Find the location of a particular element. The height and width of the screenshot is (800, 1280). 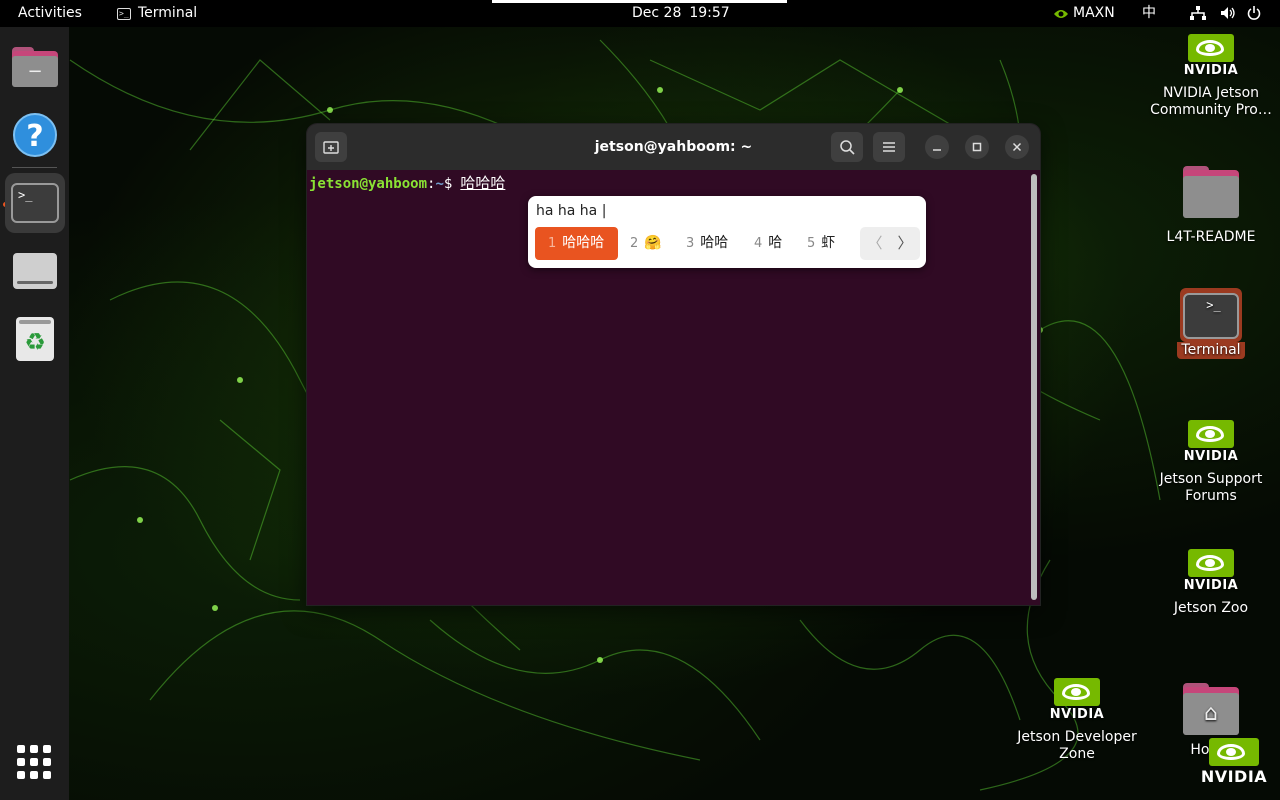

desktop-icon-support-forums: NVIDIA Jetson Support Forums is located at coordinates (1211, 462).